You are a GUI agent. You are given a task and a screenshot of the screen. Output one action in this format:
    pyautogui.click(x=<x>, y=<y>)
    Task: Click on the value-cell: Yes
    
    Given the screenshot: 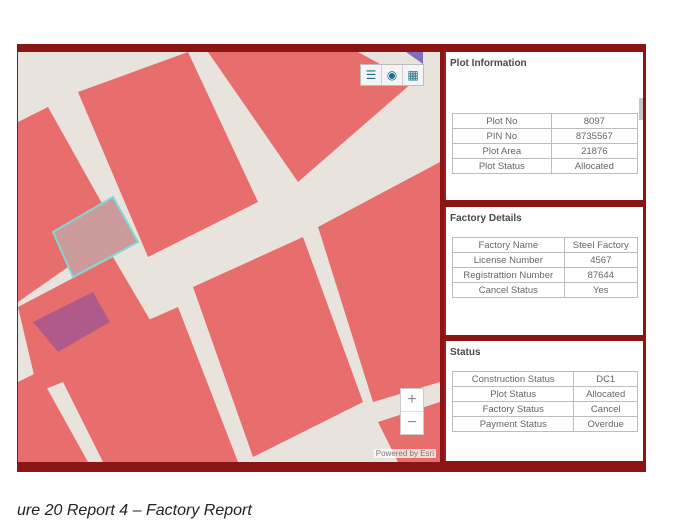 What is the action you would take?
    pyautogui.click(x=601, y=290)
    